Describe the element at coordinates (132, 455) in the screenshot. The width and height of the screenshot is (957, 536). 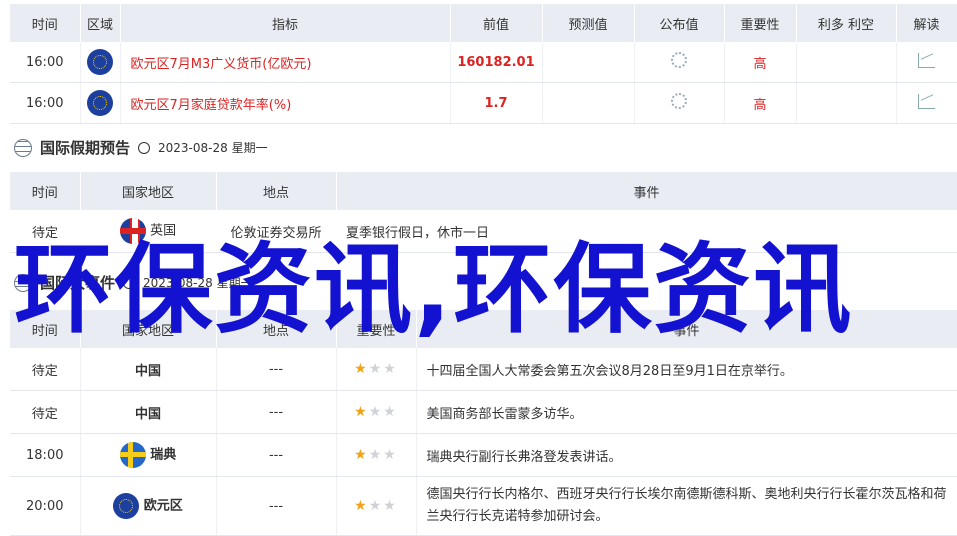
I see `sweden-flag-icon` at that location.